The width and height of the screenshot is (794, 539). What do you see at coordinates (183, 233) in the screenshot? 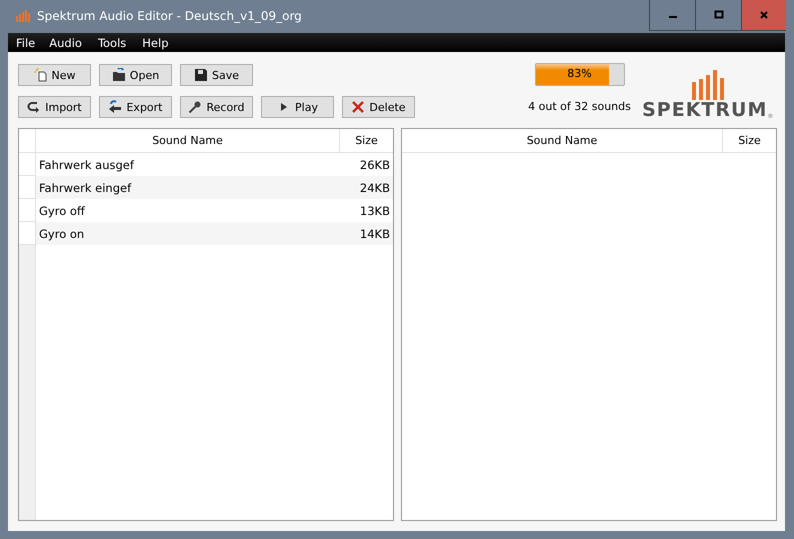
I see `sound-name-cell: Gyro on` at bounding box center [183, 233].